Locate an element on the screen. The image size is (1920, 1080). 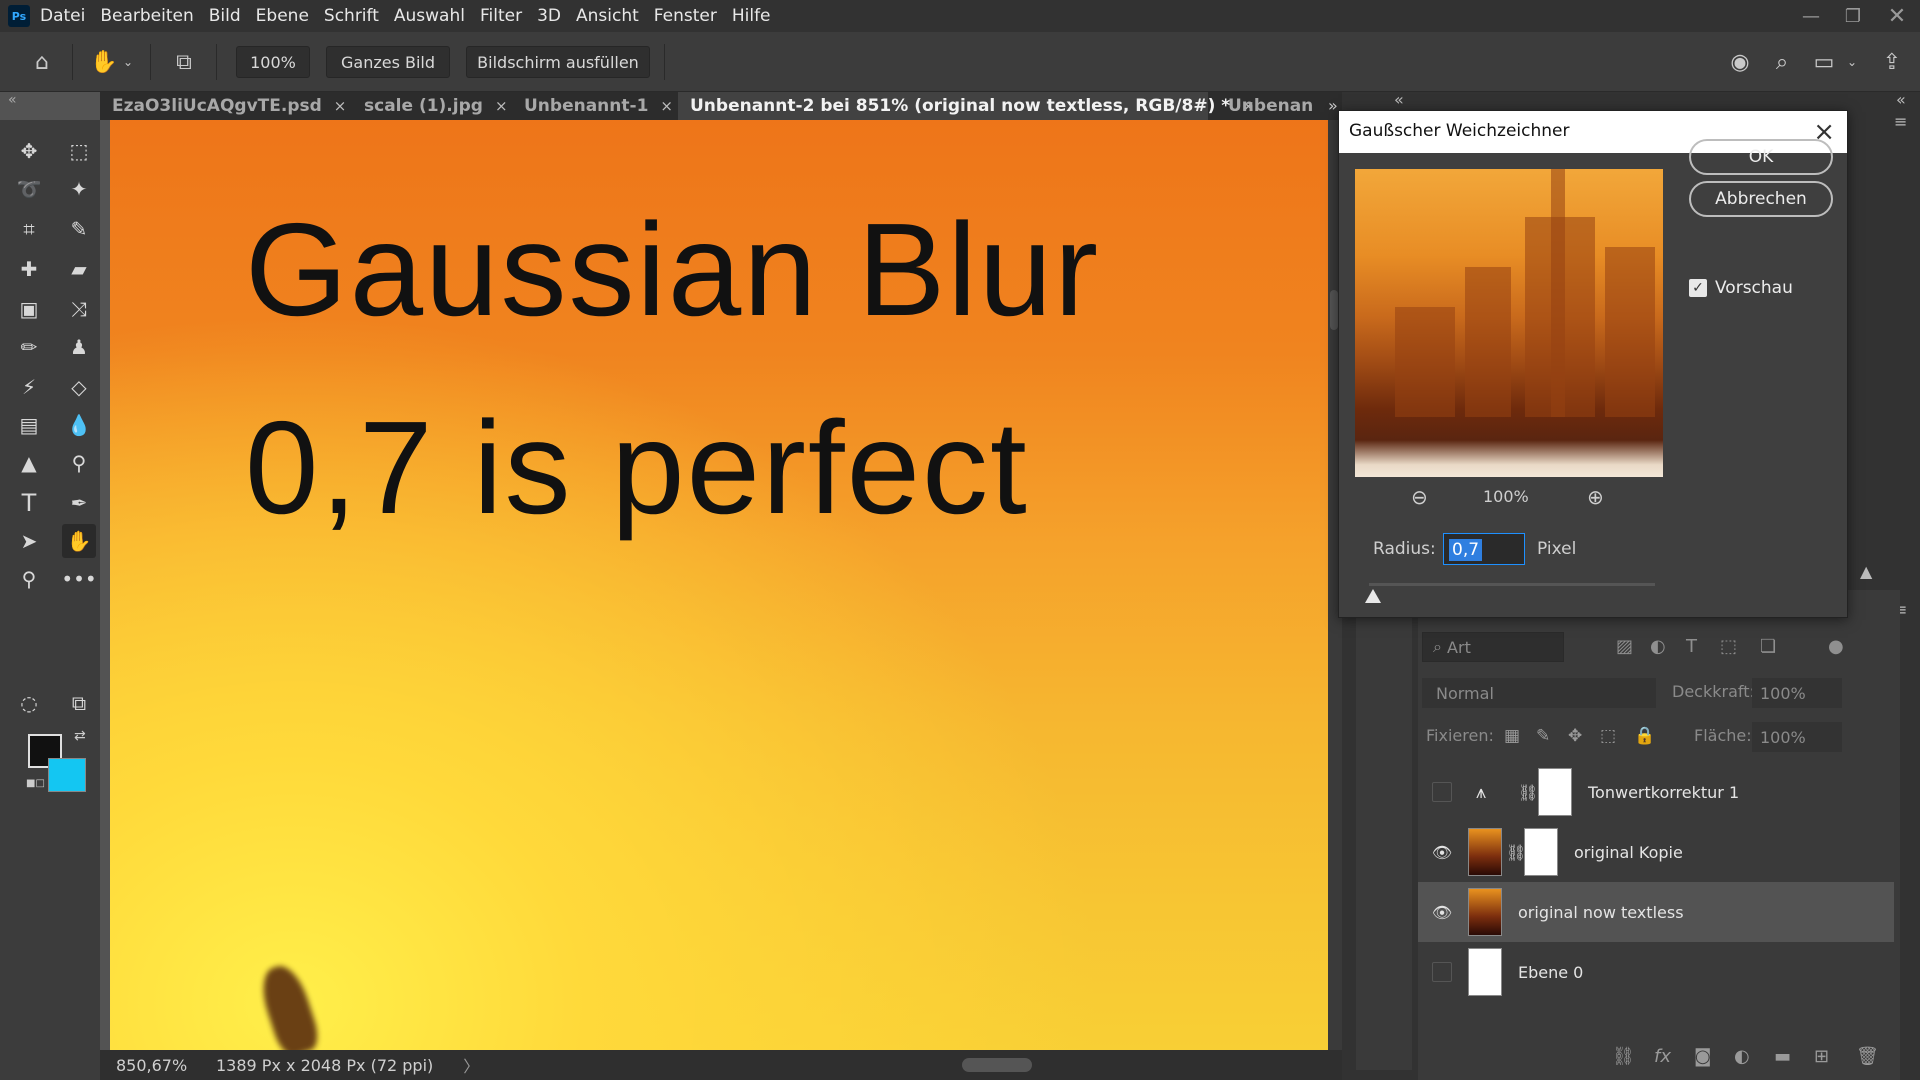
menu-ansicht: Ansicht is located at coordinates (607, 16).